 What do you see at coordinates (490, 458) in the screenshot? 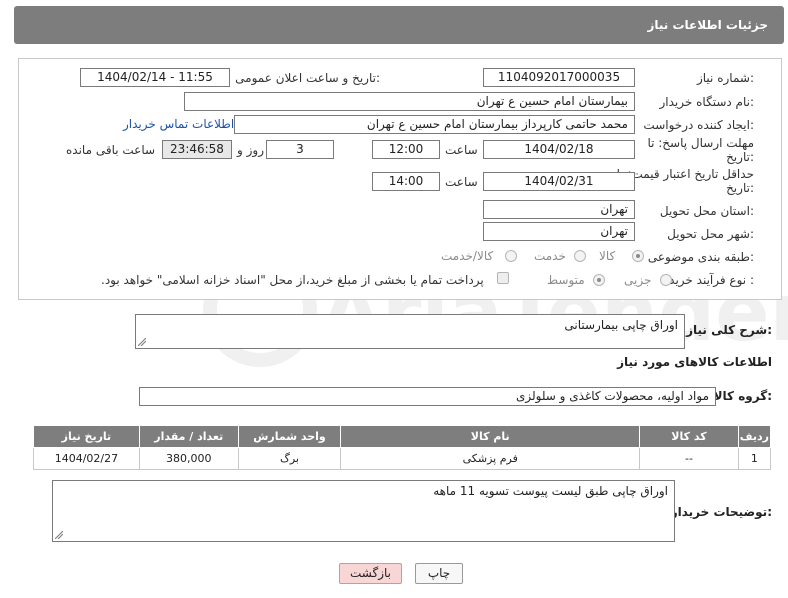
I see `cell-name: فرم پزشکی` at bounding box center [490, 458].